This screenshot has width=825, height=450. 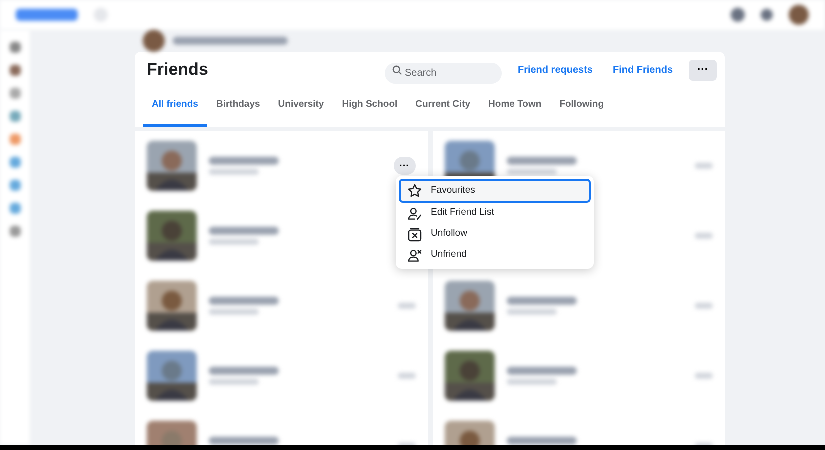 I want to click on tab: Following, so click(x=582, y=107).